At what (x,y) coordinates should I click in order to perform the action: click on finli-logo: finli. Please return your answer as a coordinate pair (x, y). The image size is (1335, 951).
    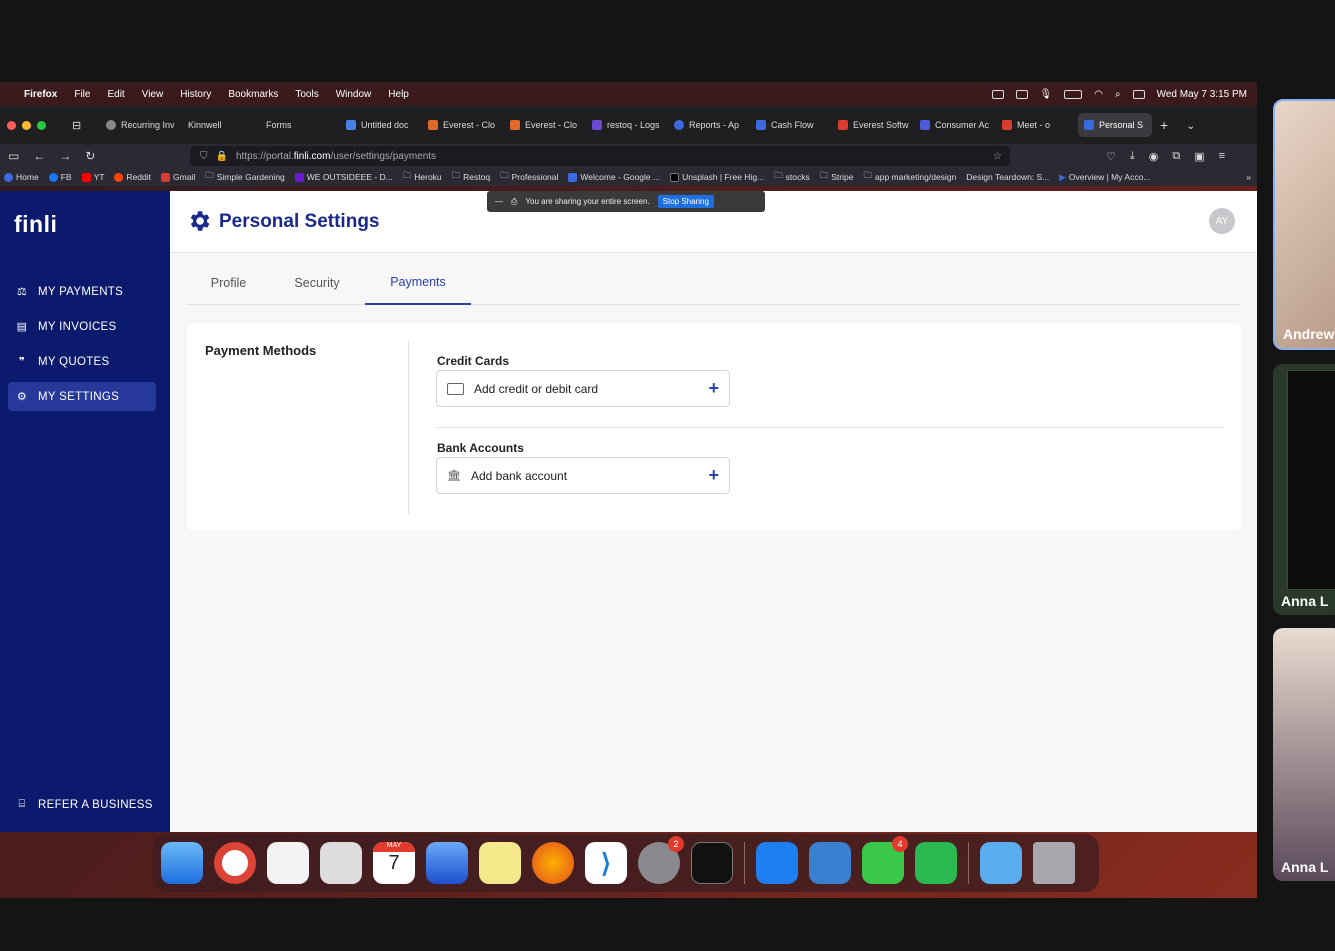
    Looking at the image, I should click on (35, 224).